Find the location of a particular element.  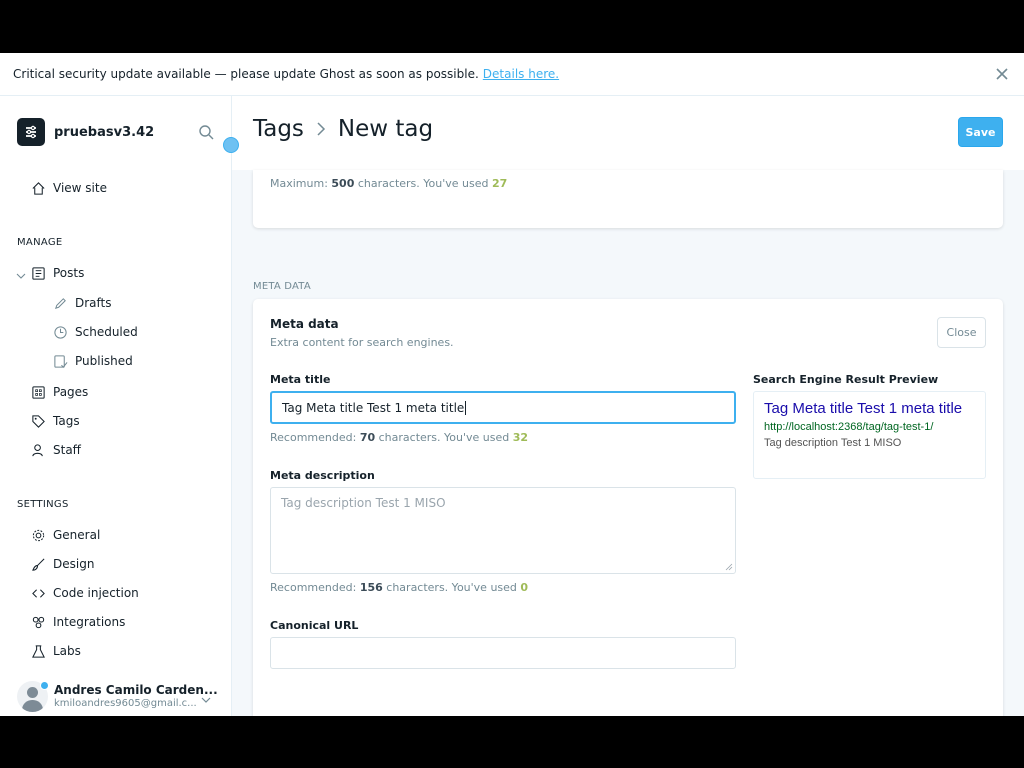

sidebar-item-design: Design is located at coordinates (62, 564).